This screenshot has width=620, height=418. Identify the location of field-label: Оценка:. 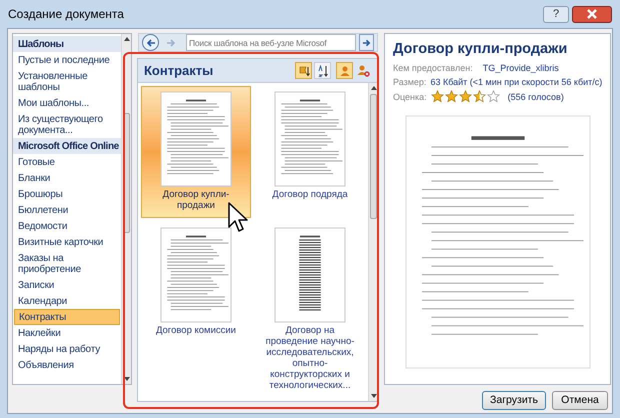
(410, 96).